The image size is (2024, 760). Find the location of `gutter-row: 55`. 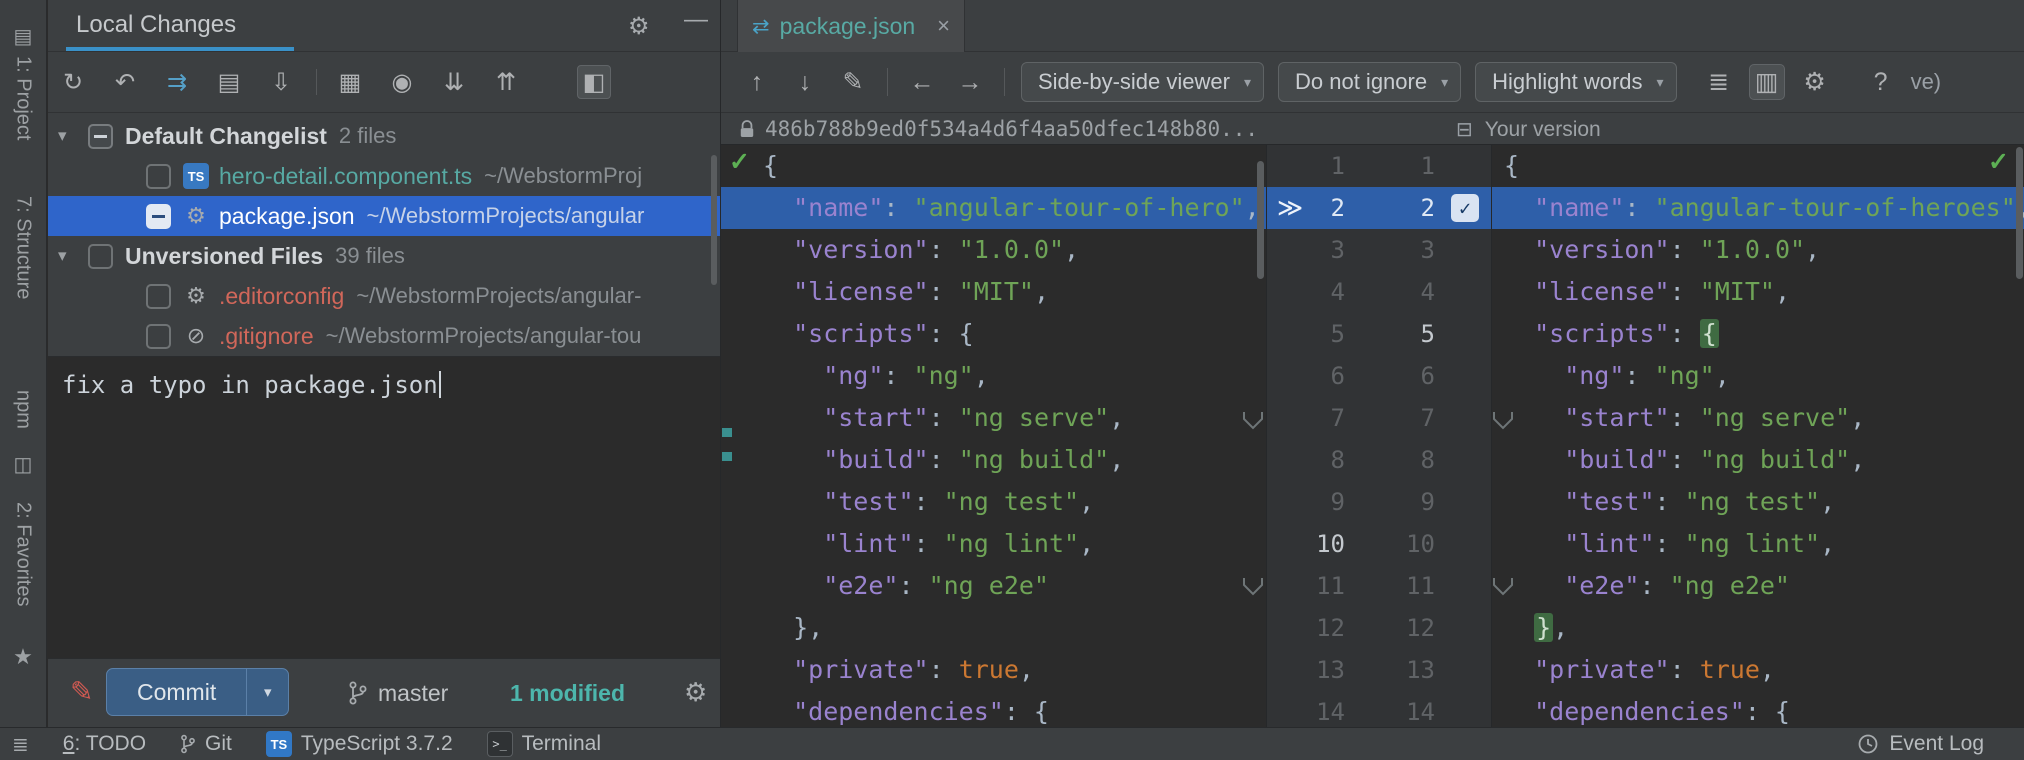

gutter-row: 55 is located at coordinates (1379, 334).